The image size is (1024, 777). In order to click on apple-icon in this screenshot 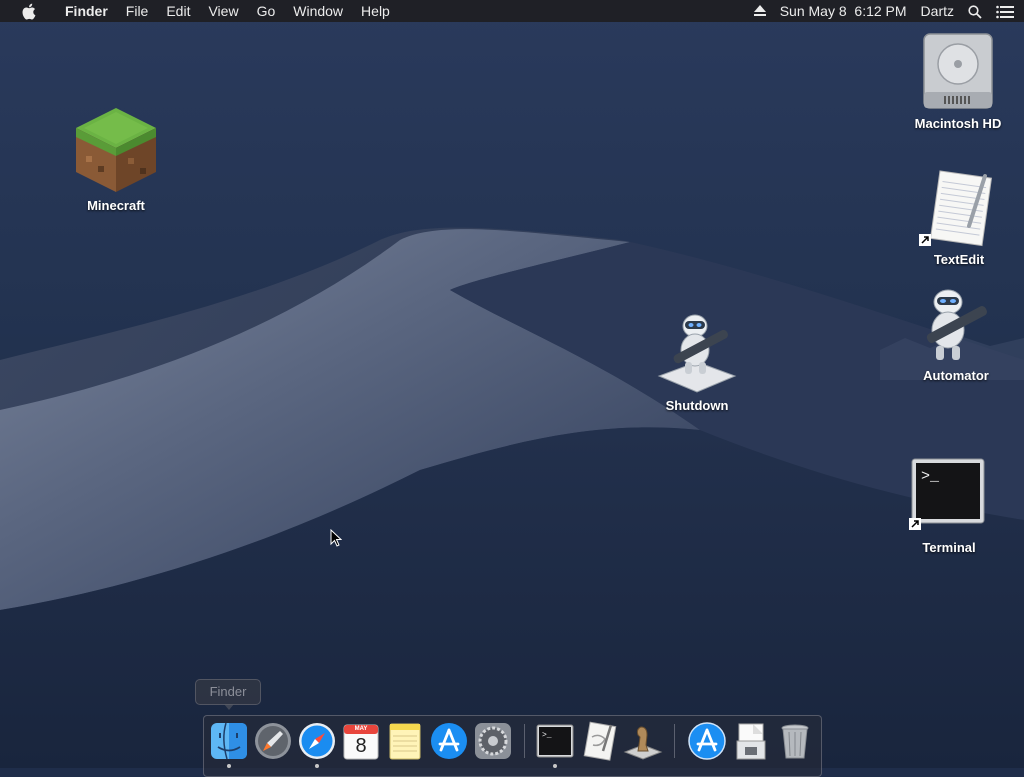, I will do `click(28, 11)`.